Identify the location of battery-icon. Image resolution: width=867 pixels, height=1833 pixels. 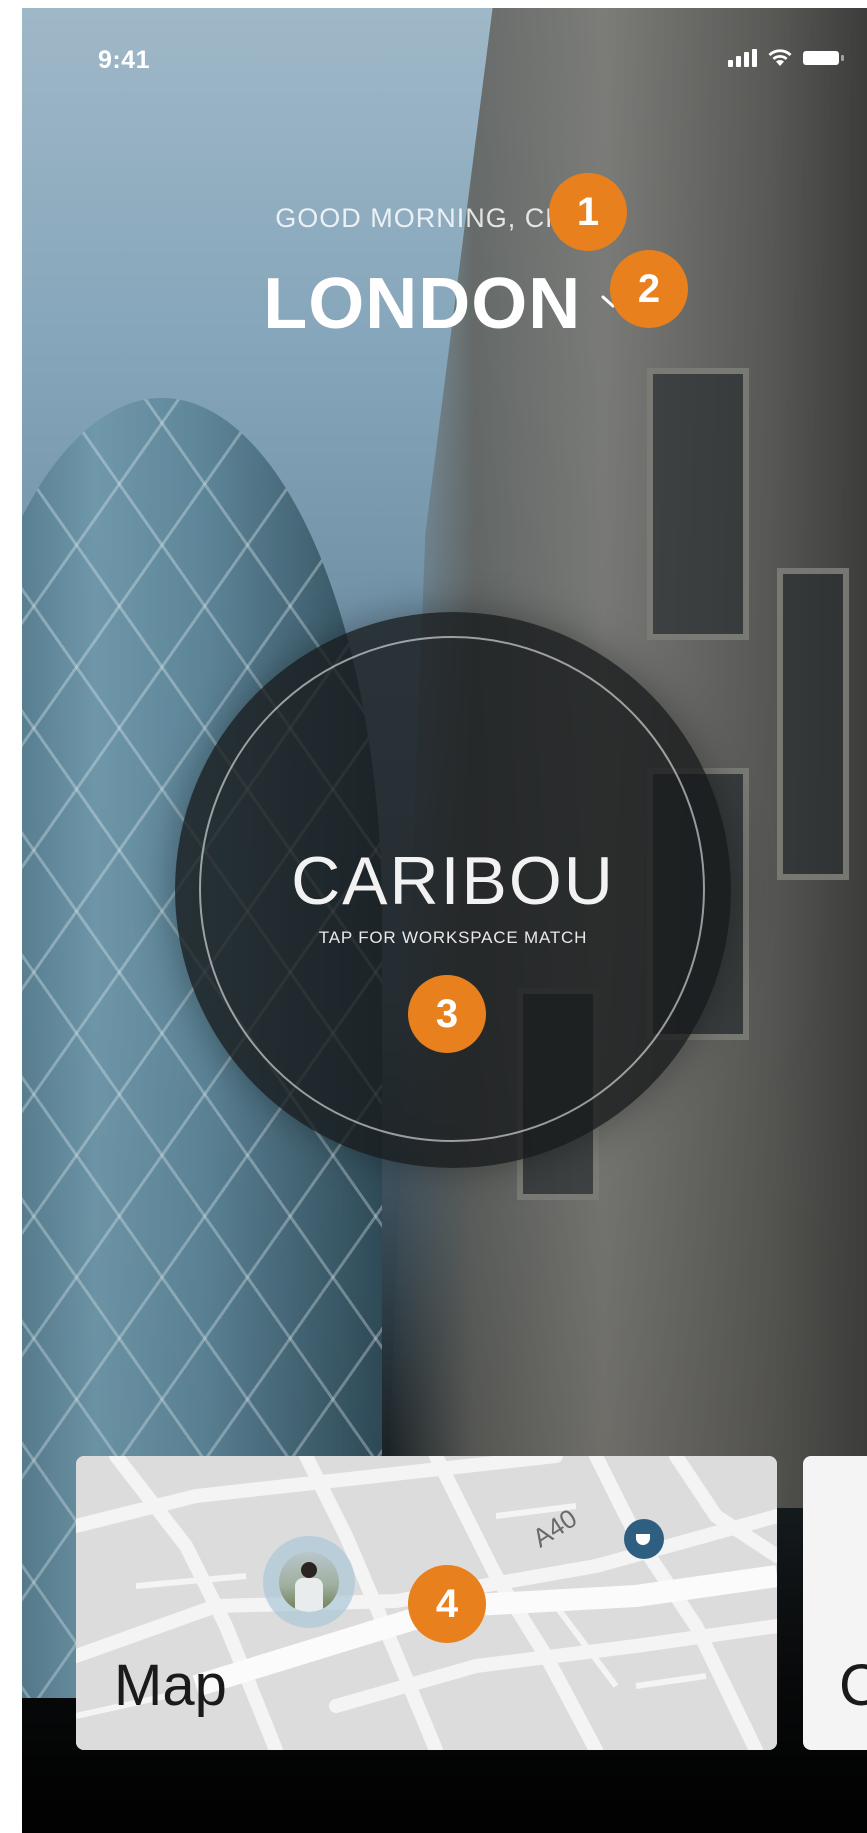
(824, 58).